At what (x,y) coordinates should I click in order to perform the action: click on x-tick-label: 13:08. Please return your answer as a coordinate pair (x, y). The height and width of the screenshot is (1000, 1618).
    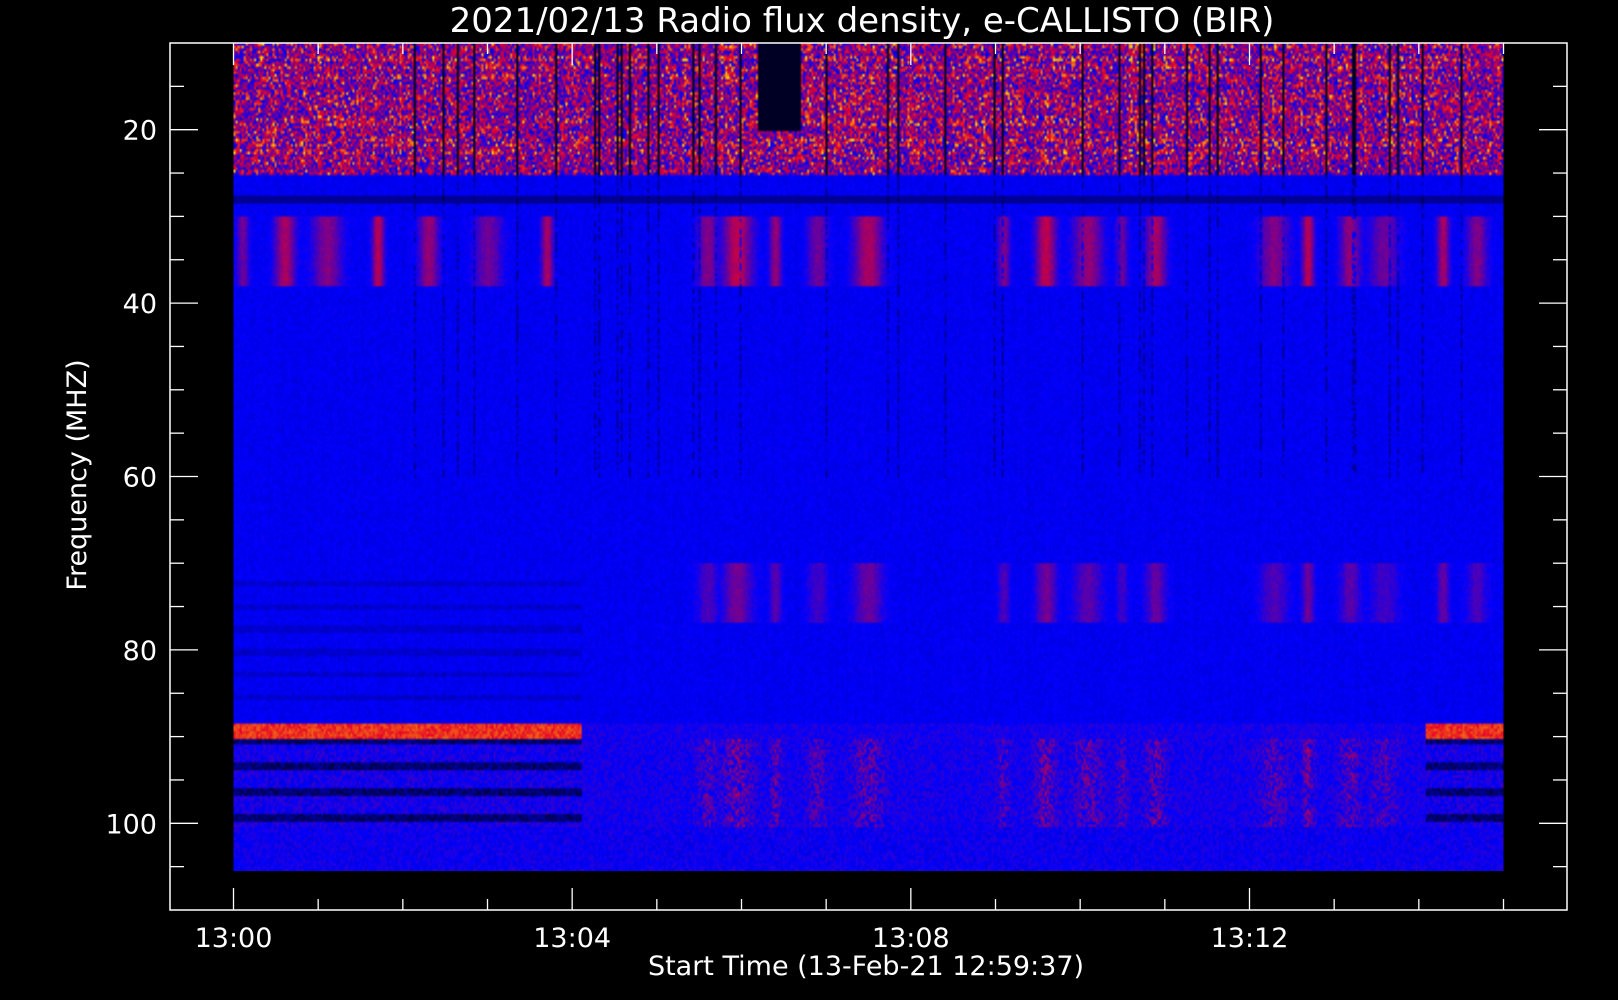
    Looking at the image, I should click on (911, 938).